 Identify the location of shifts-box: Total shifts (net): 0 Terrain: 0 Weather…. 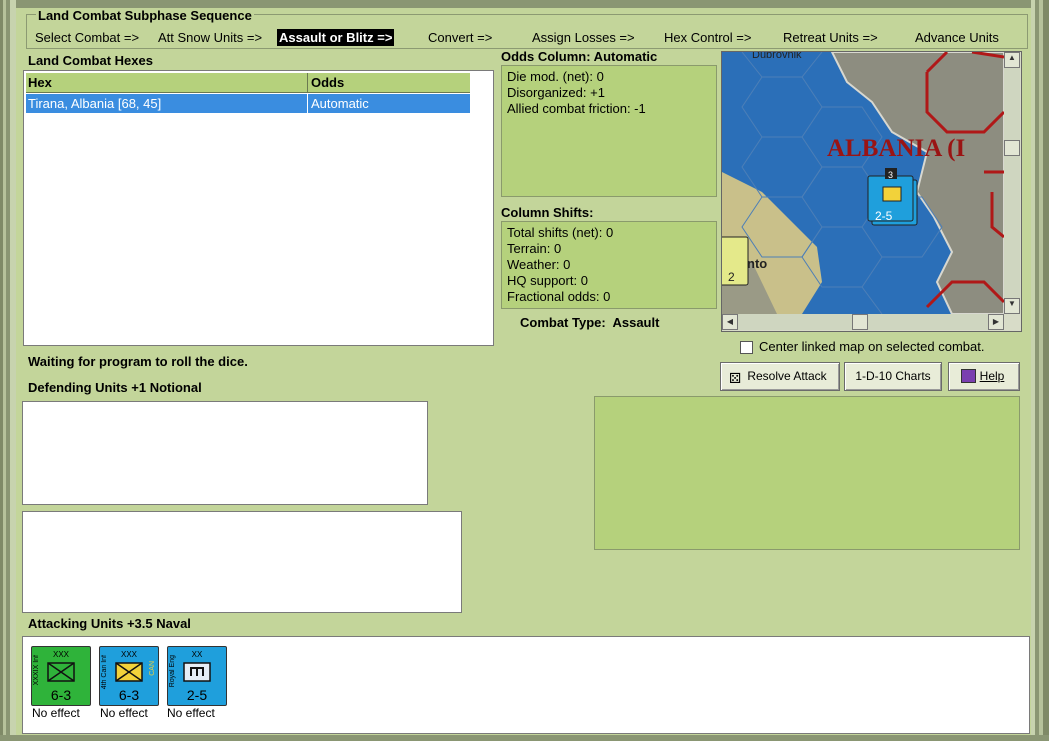
(609, 265).